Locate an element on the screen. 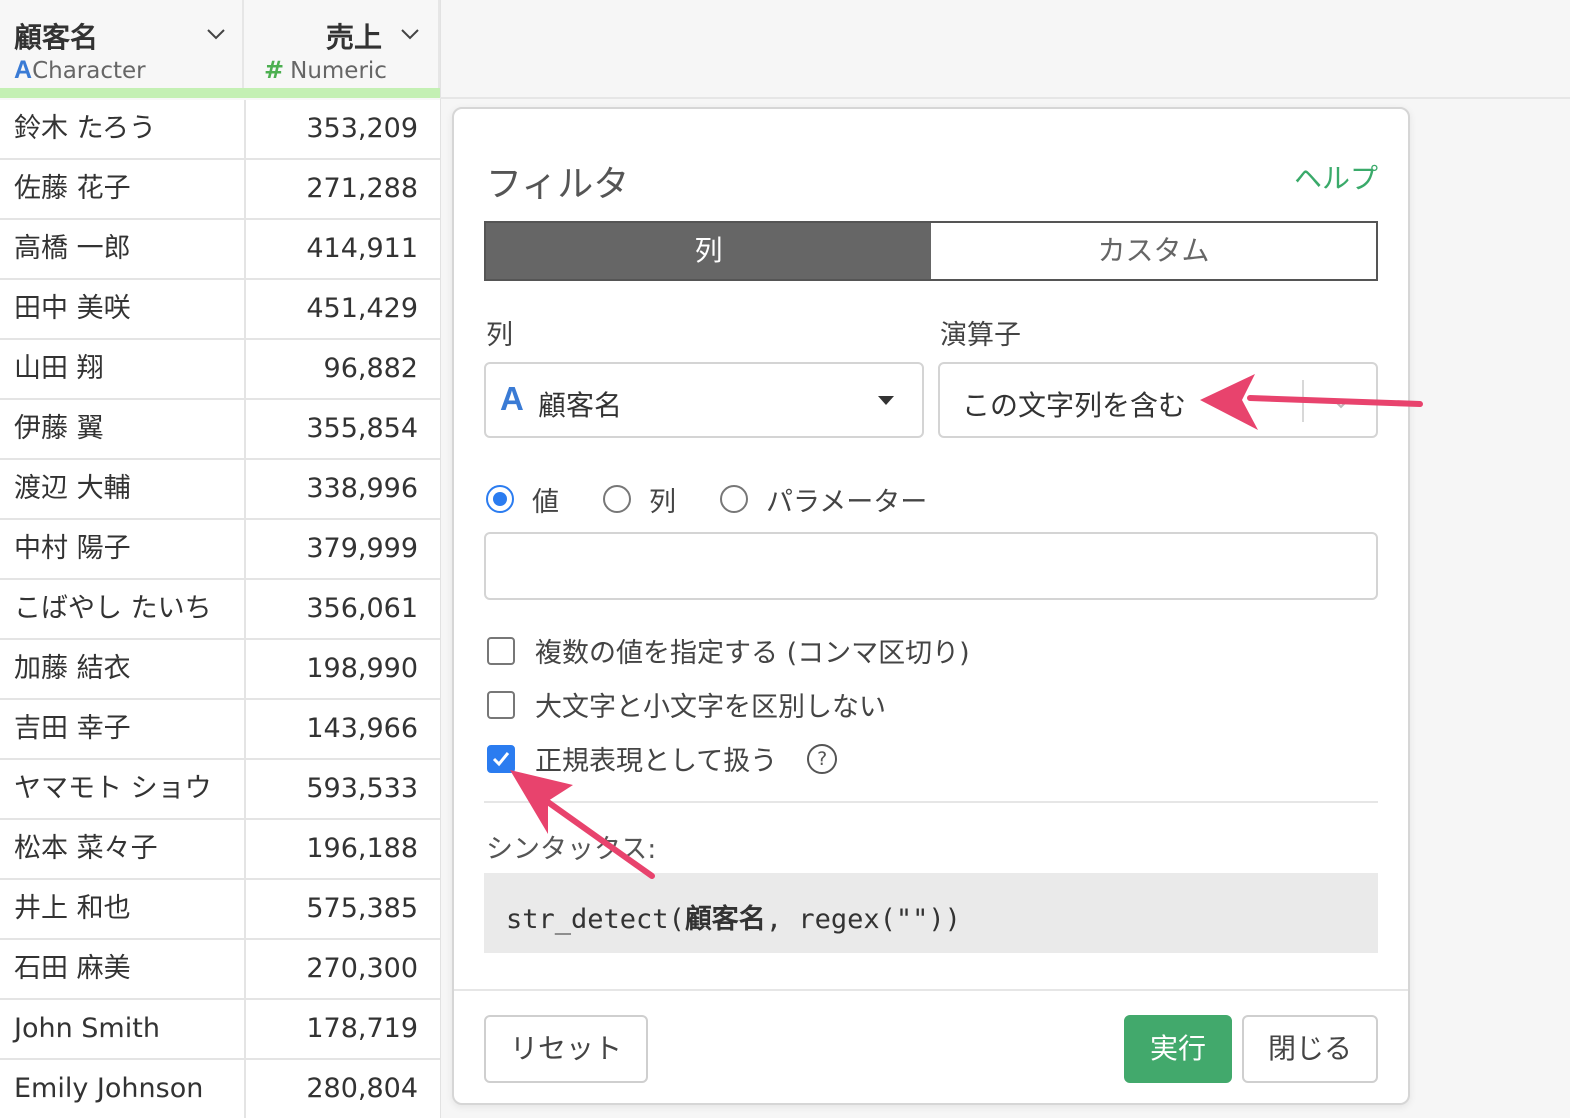 This screenshot has width=1570, height=1118. cell-sales: 198,990 is located at coordinates (342, 669).